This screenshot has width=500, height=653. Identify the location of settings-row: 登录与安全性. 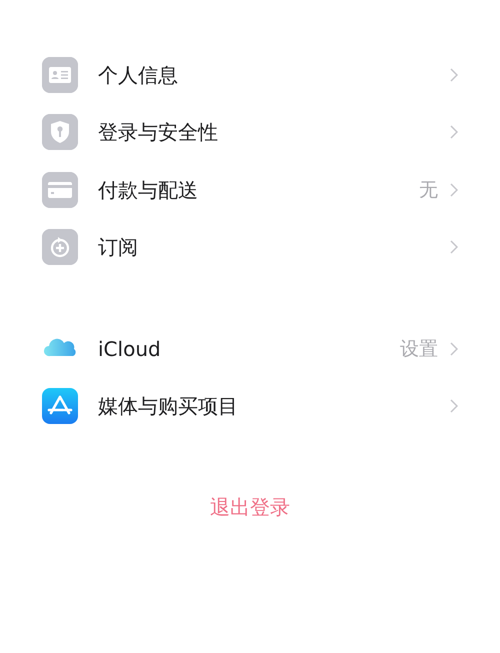
(250, 132).